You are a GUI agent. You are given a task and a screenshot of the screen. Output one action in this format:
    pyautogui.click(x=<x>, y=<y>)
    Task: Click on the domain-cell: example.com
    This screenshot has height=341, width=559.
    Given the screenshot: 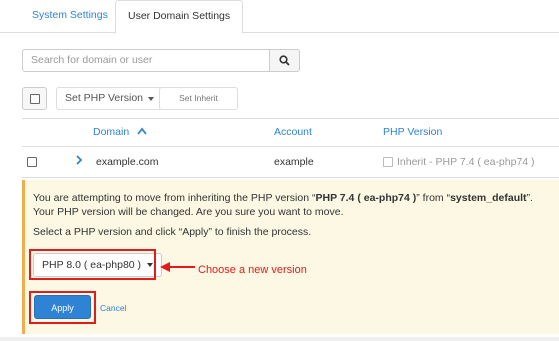 What is the action you would take?
    pyautogui.click(x=127, y=162)
    